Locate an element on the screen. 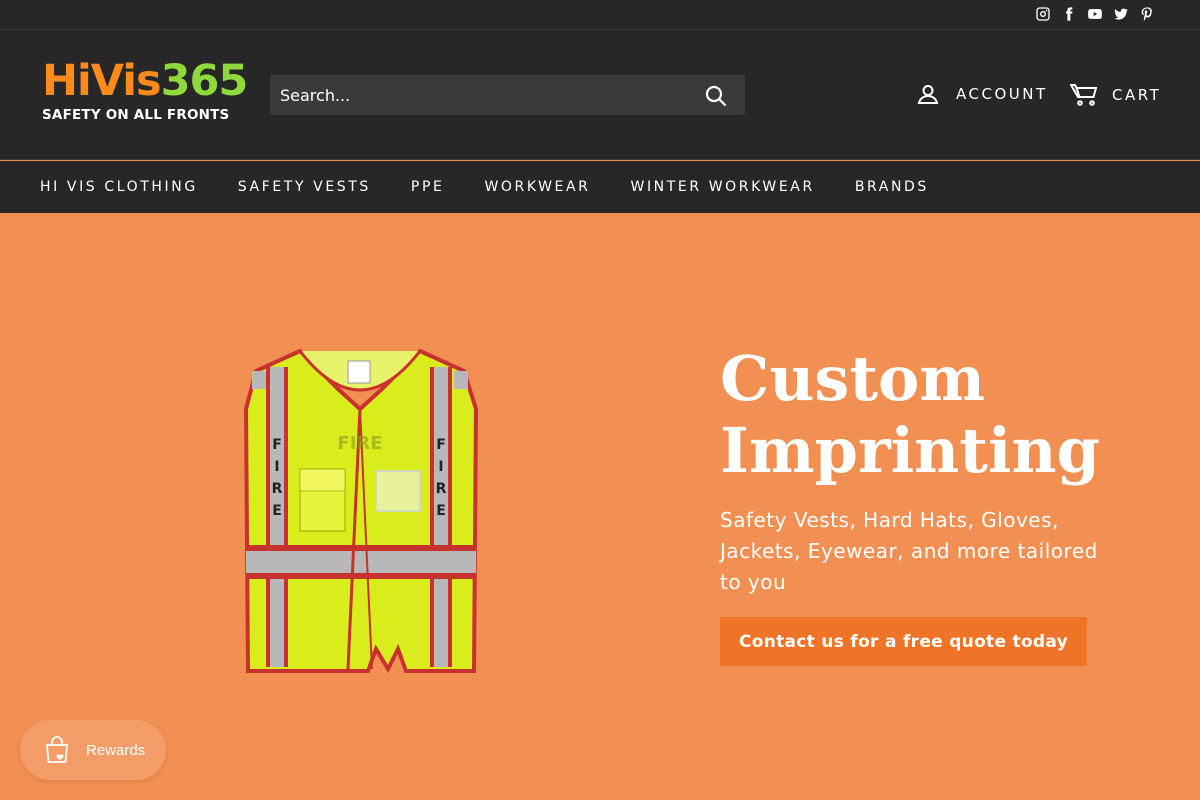 This screenshot has width=1200, height=800. search-button is located at coordinates (716, 96).